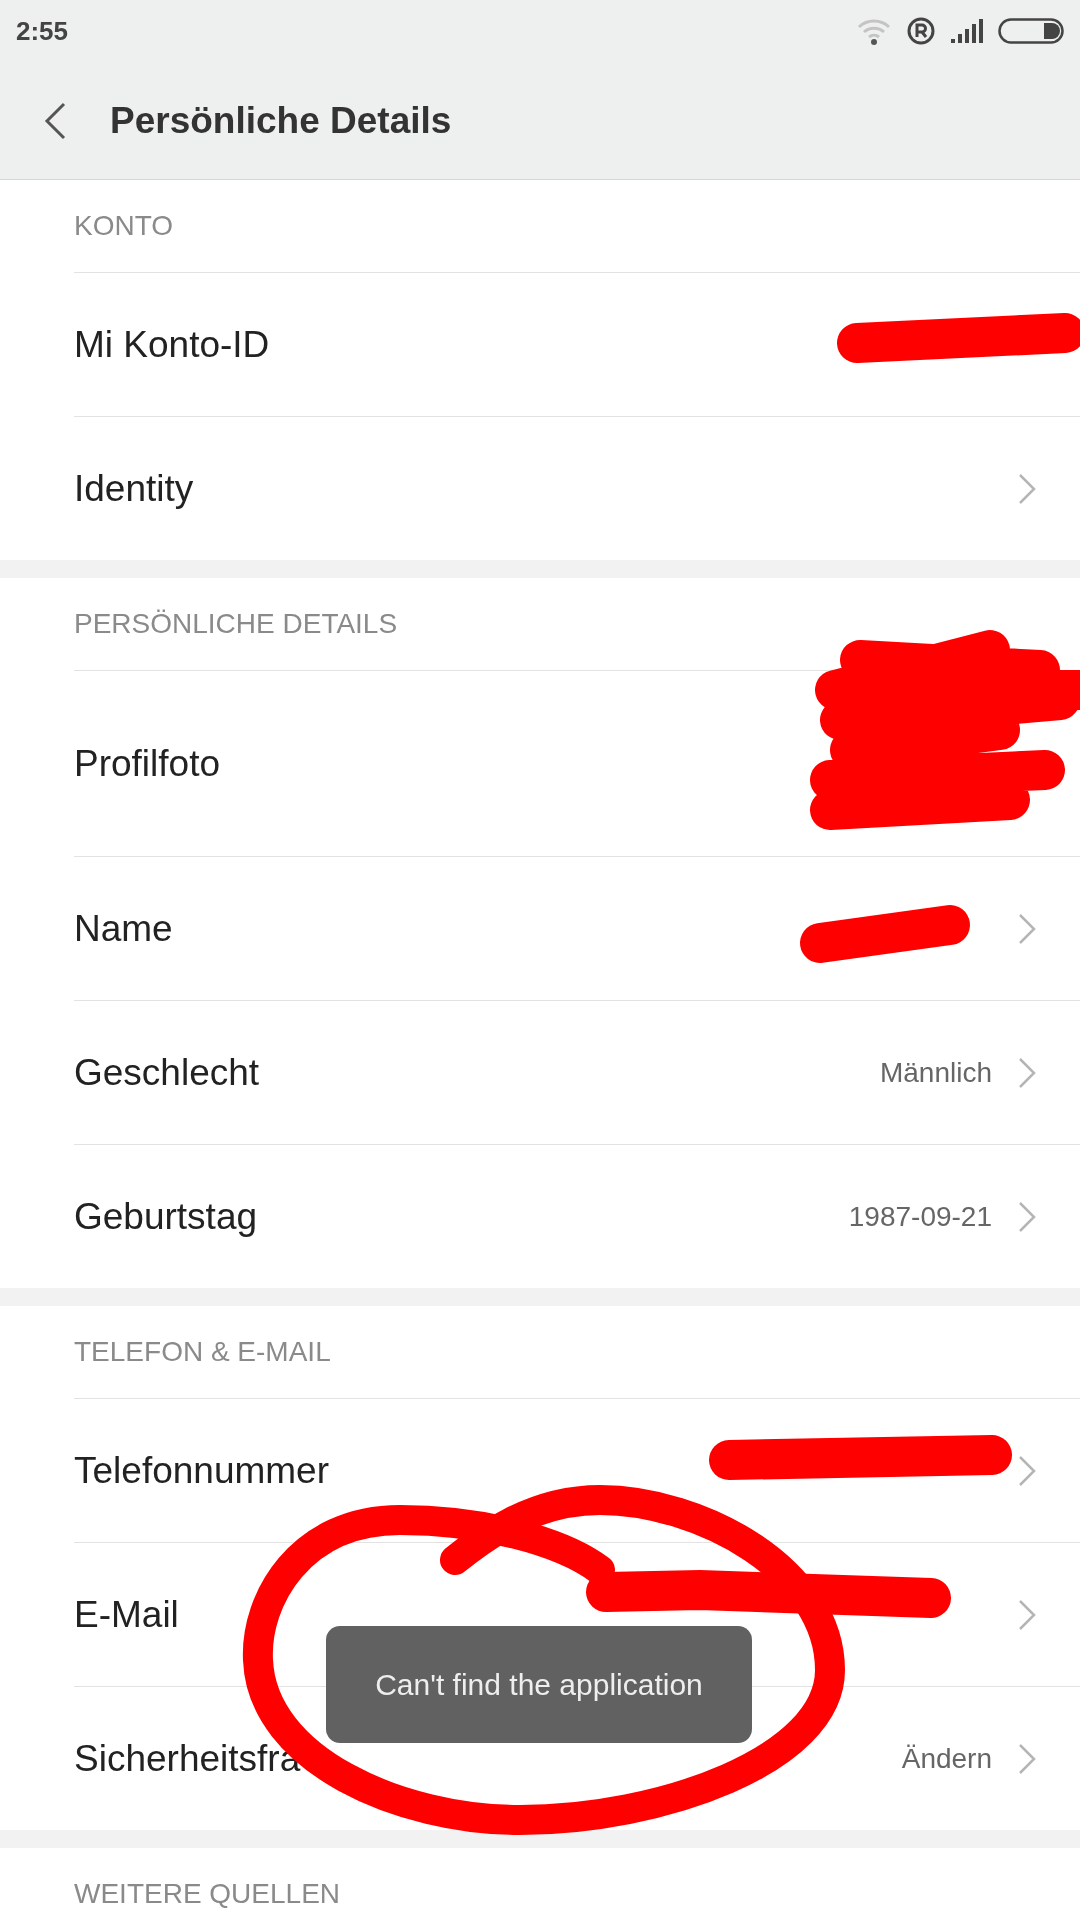 Image resolution: width=1080 pixels, height=1920 pixels. I want to click on settings-row: Profilfoto, so click(577, 764).